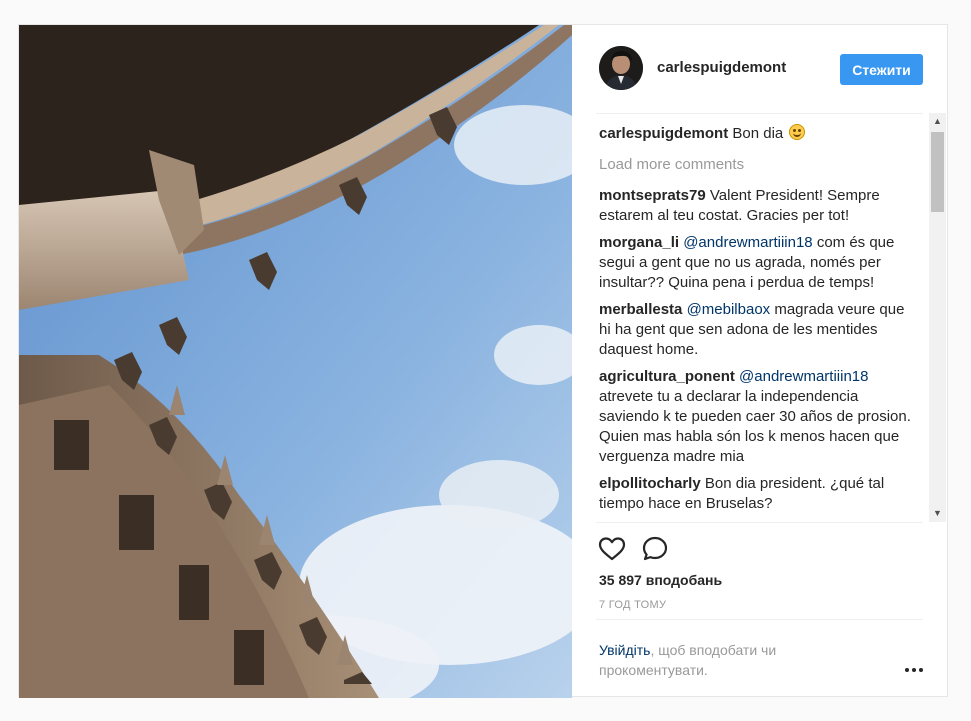  I want to click on comments-scrollbar: ▲ ▼, so click(937, 317).